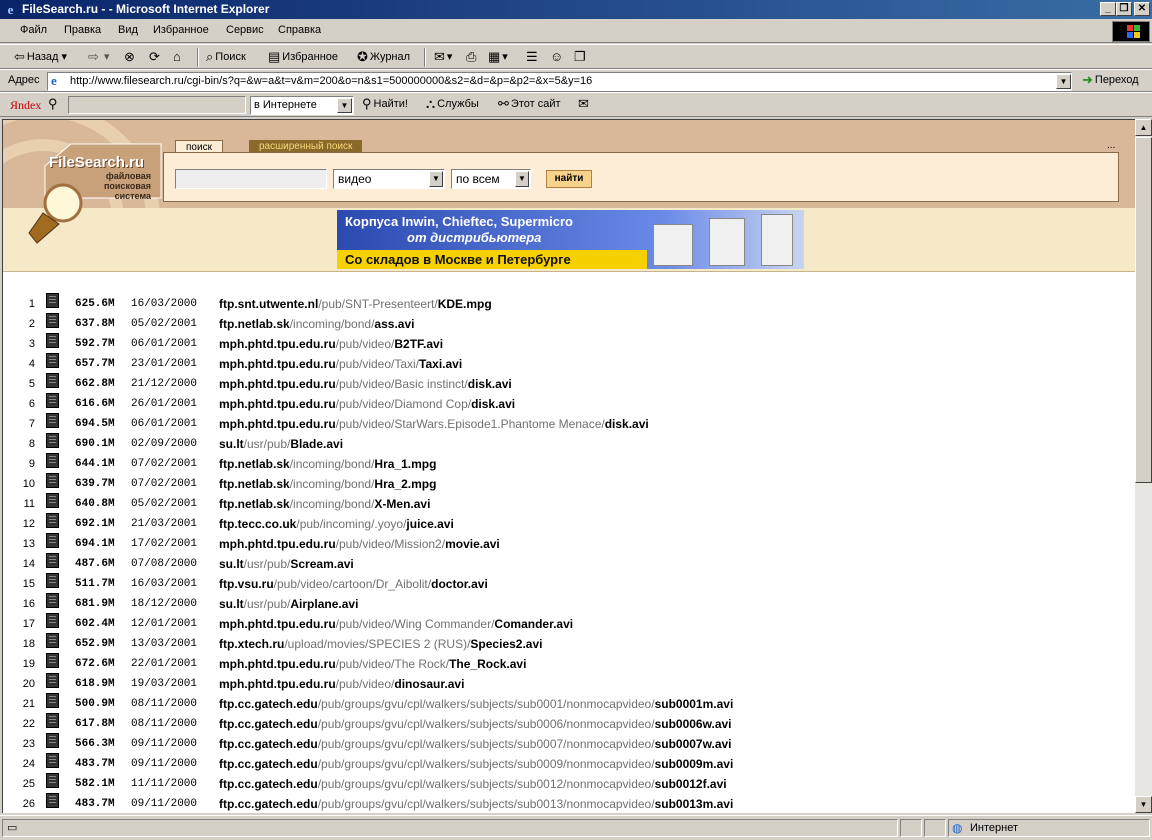  Describe the element at coordinates (487, 664) in the screenshot. I see `file-link: The_Rock.avi` at that location.